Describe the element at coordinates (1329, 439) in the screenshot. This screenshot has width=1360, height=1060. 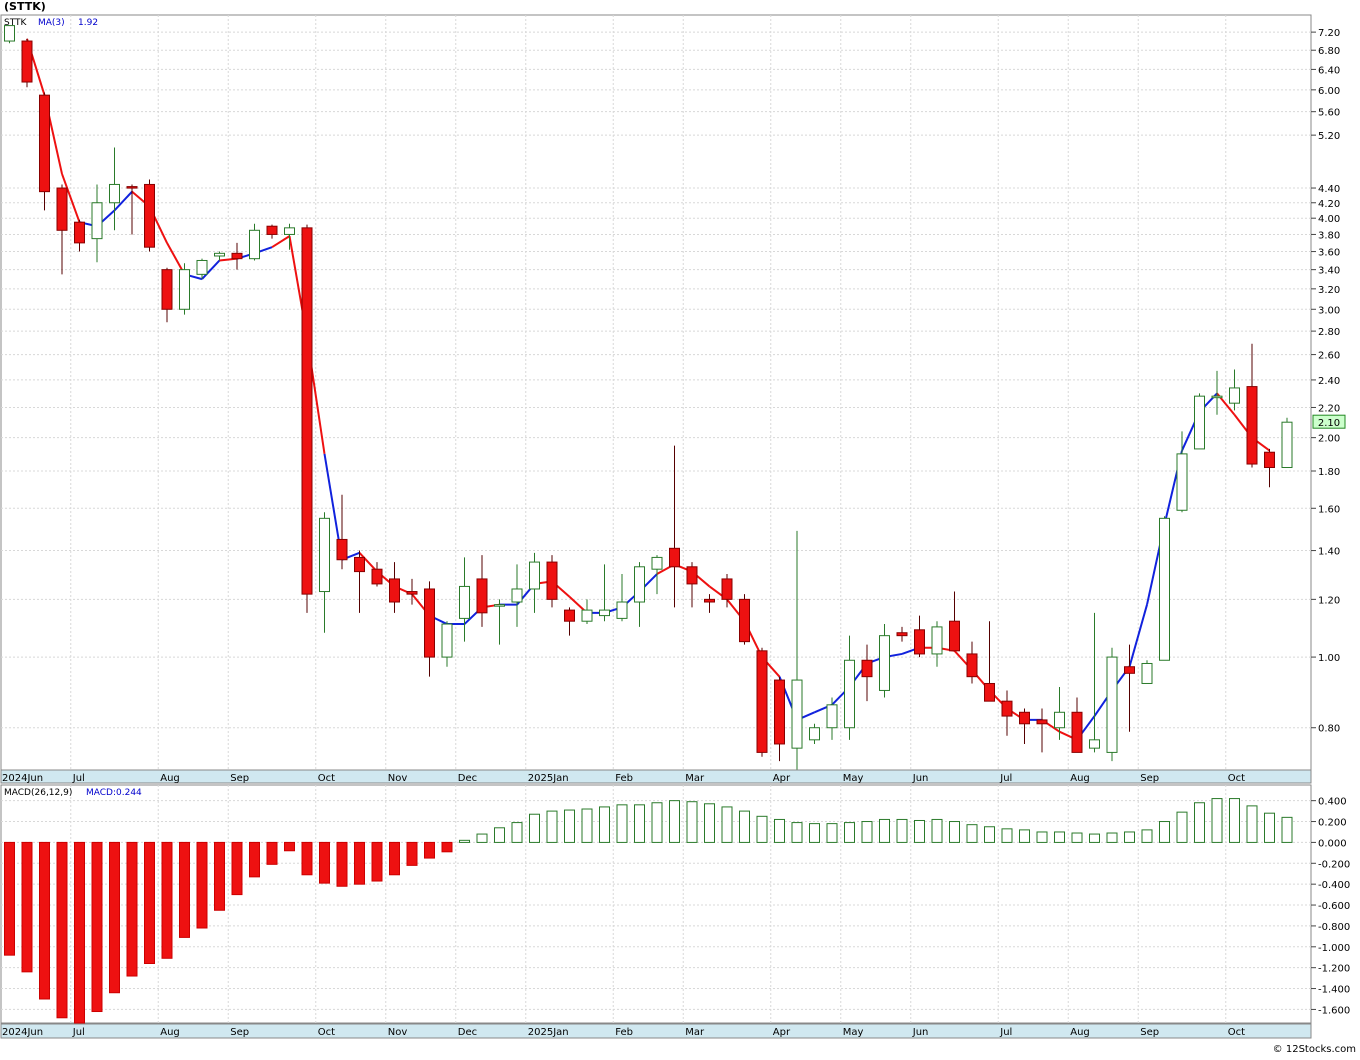
I see `price-tick-label: 2.00` at that location.